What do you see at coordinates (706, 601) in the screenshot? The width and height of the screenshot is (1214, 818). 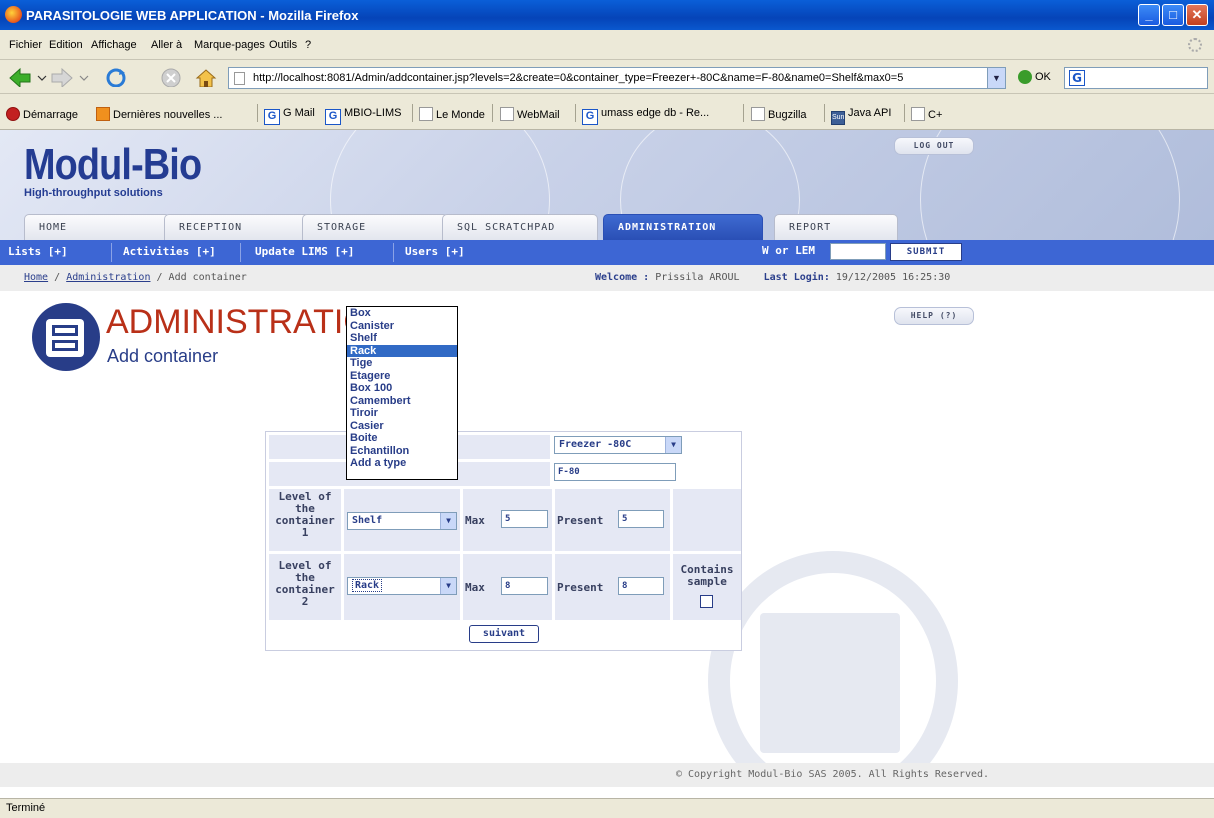 I see `contains-sample-checkbox` at bounding box center [706, 601].